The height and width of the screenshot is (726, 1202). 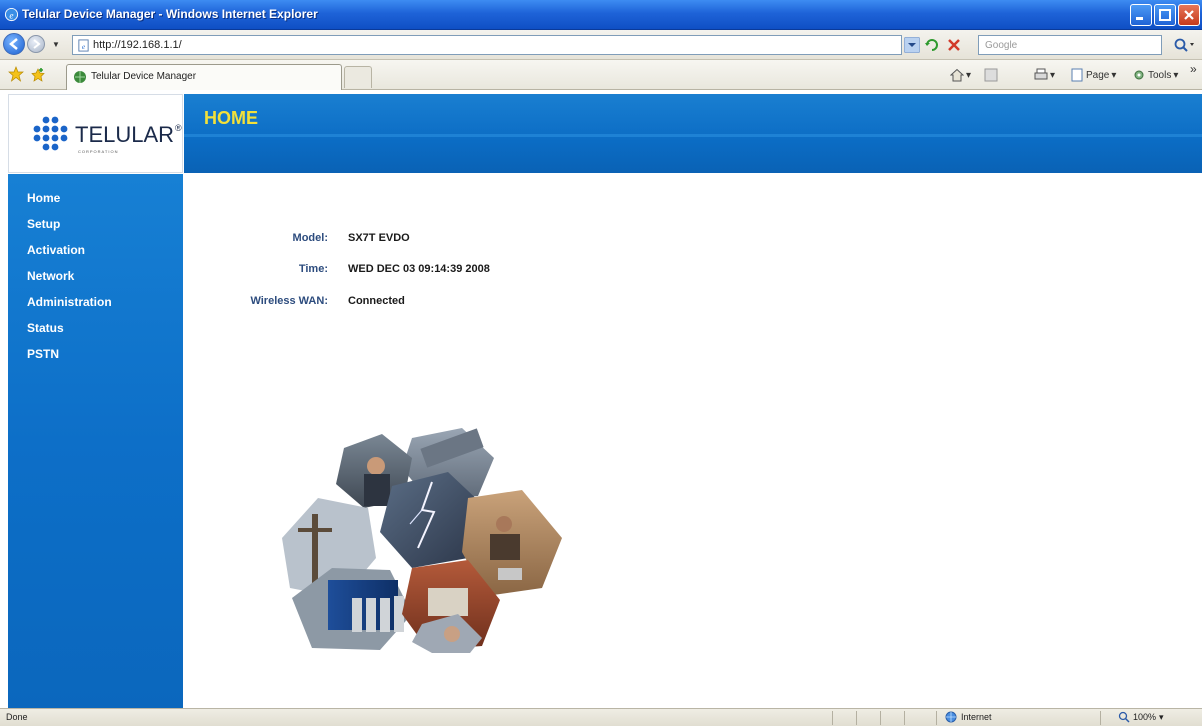 I want to click on model-value: SX7T EVDO, so click(x=379, y=238).